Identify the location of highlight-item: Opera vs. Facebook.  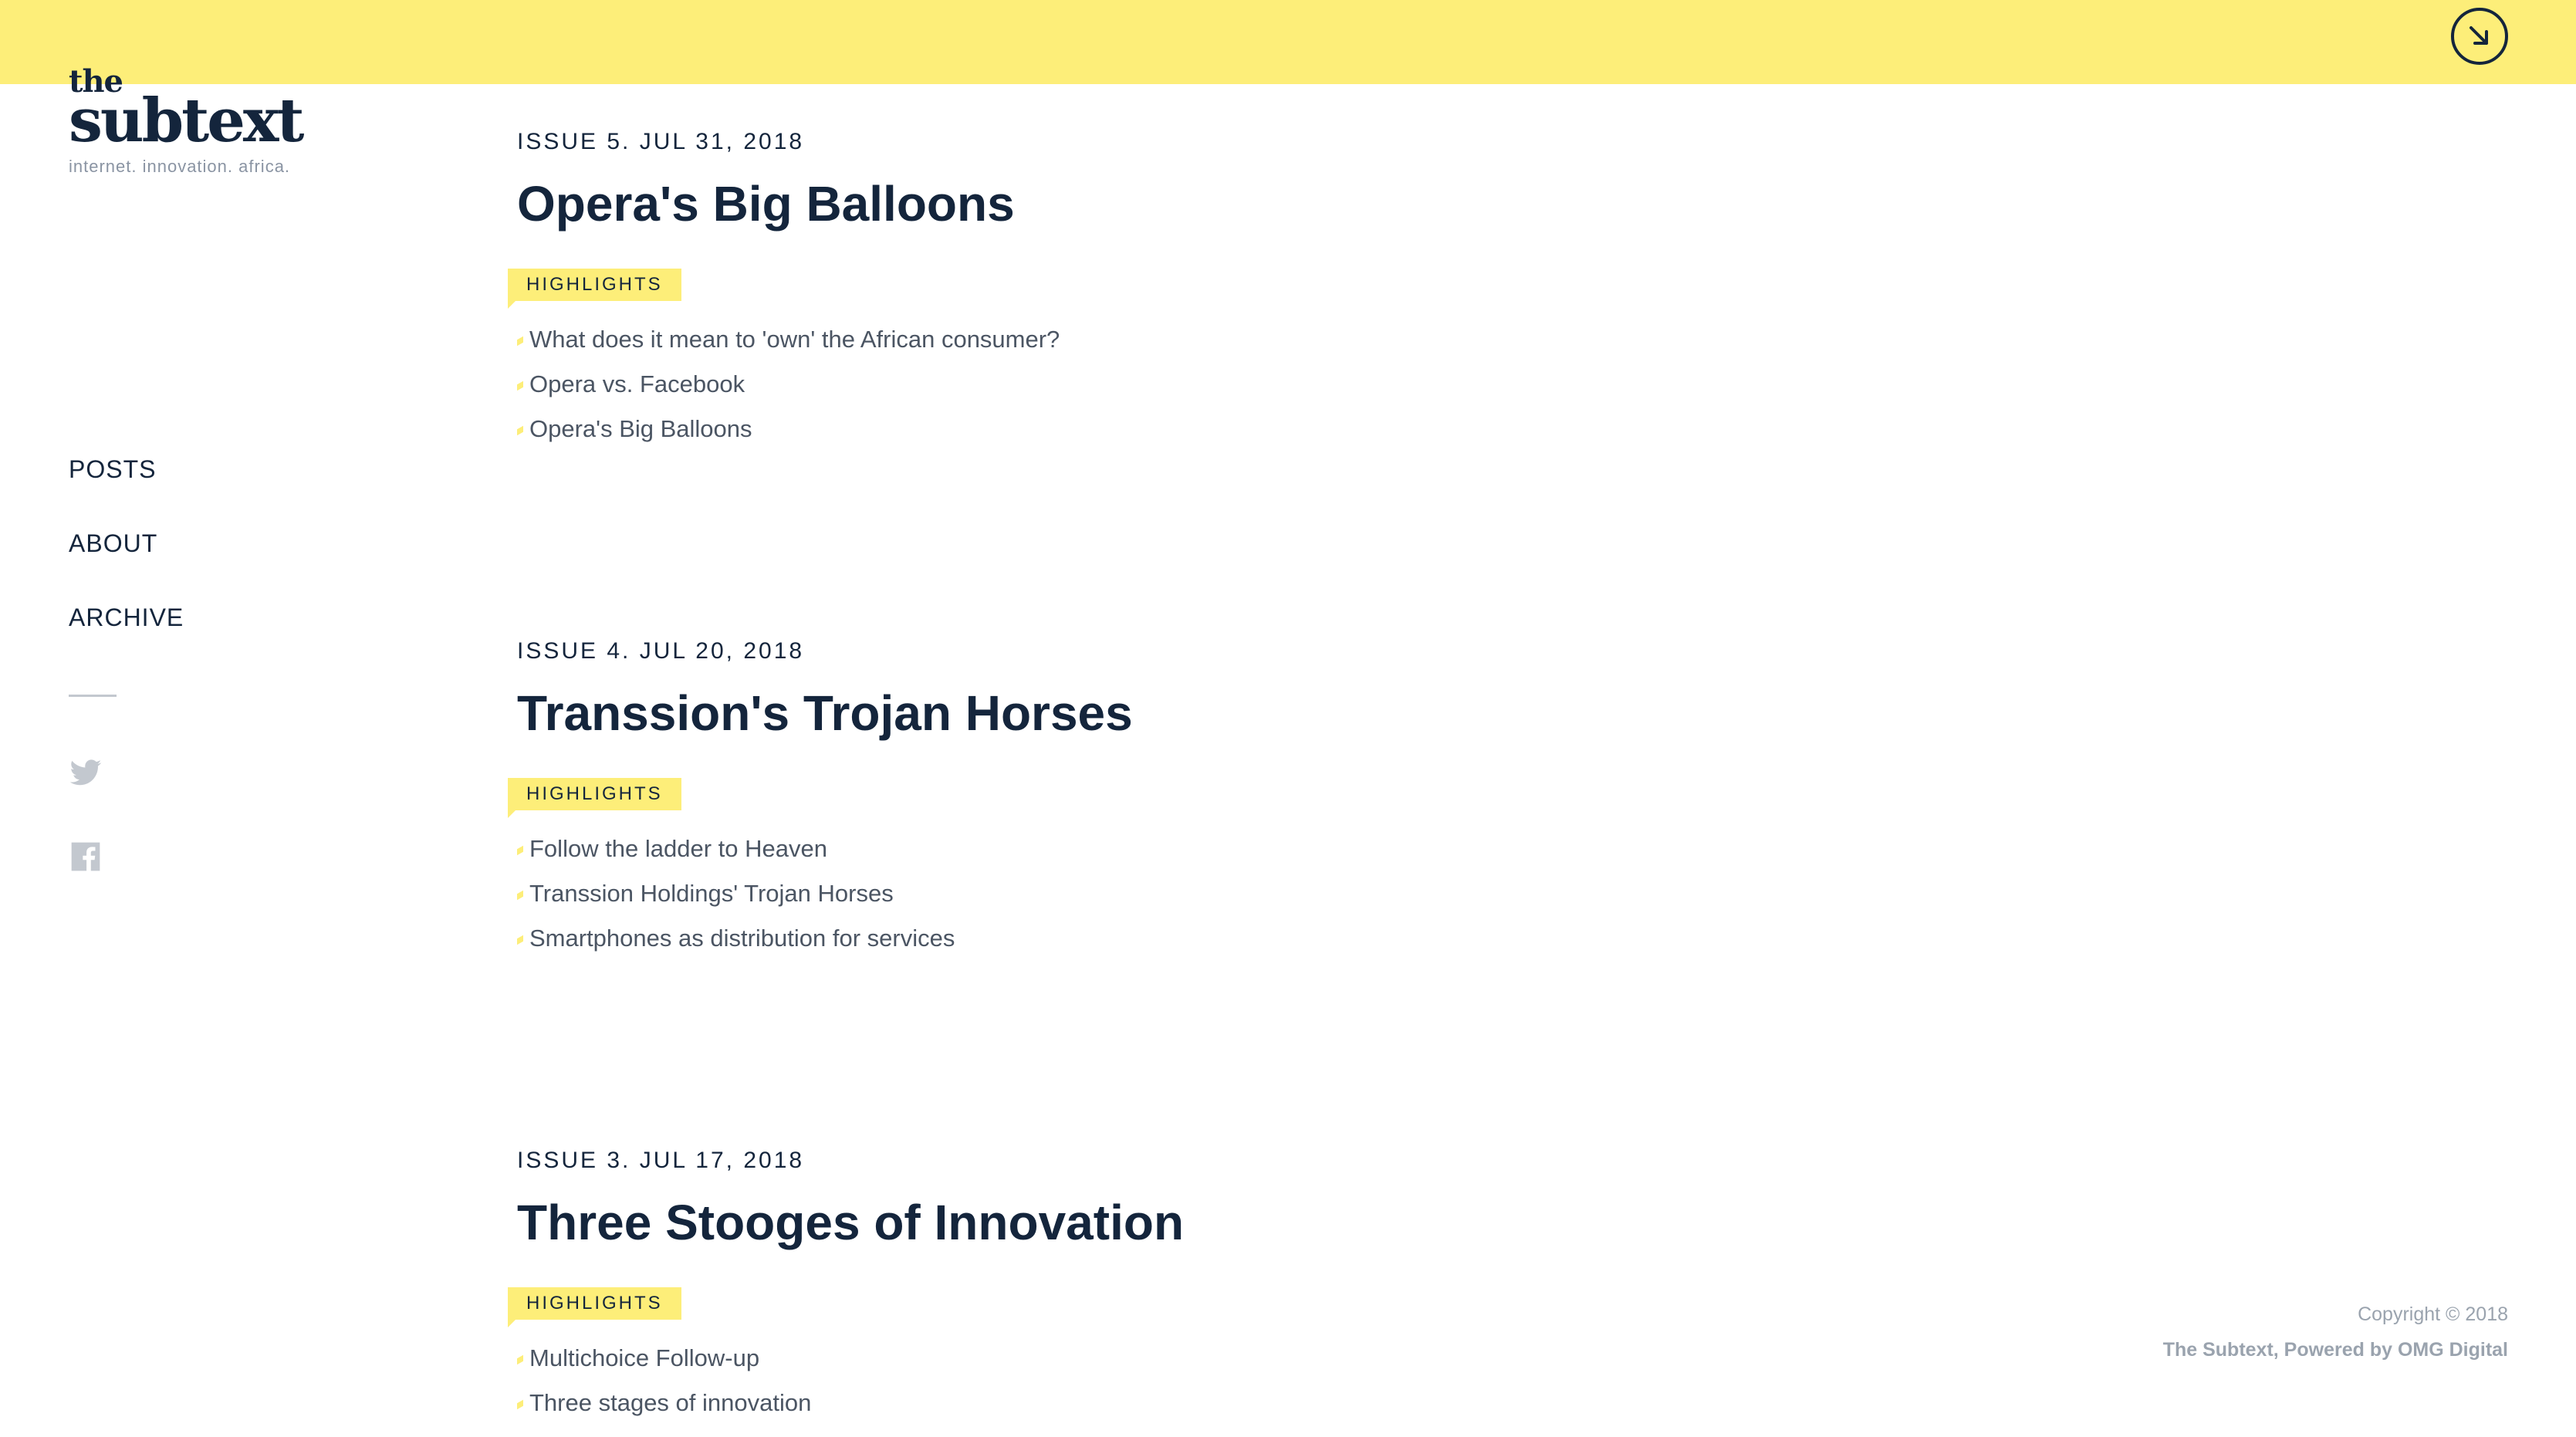
(1250, 391).